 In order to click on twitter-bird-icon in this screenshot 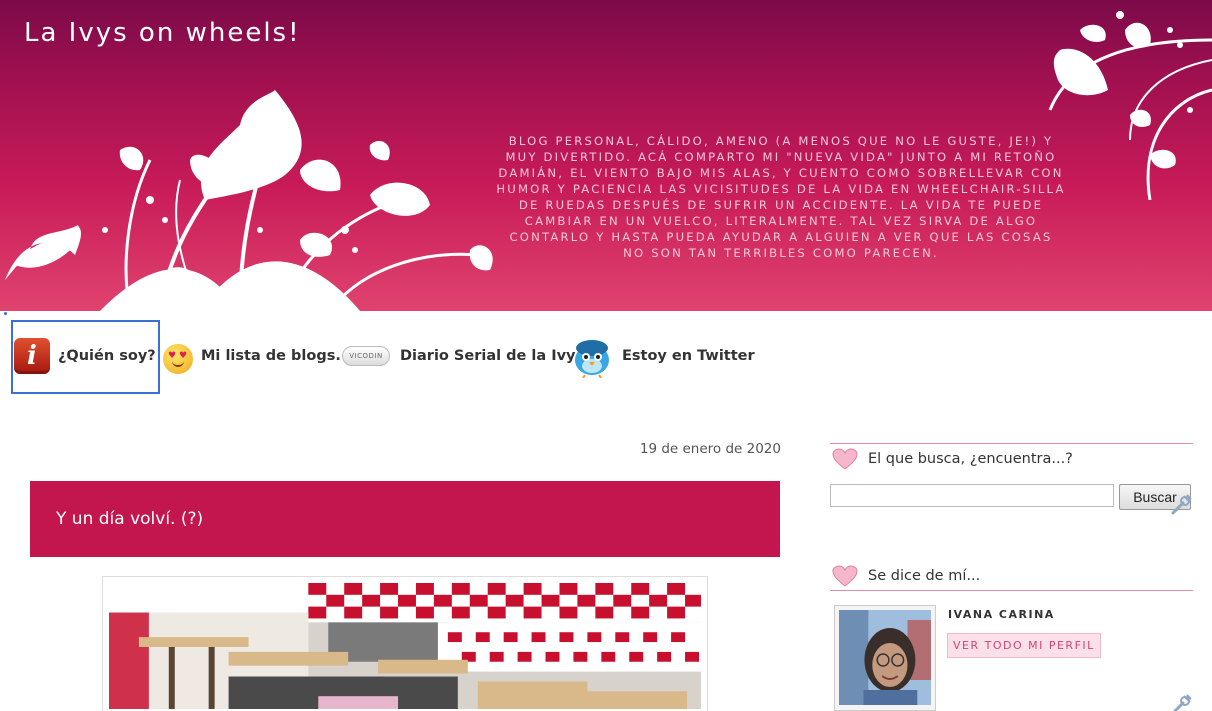, I will do `click(592, 359)`.